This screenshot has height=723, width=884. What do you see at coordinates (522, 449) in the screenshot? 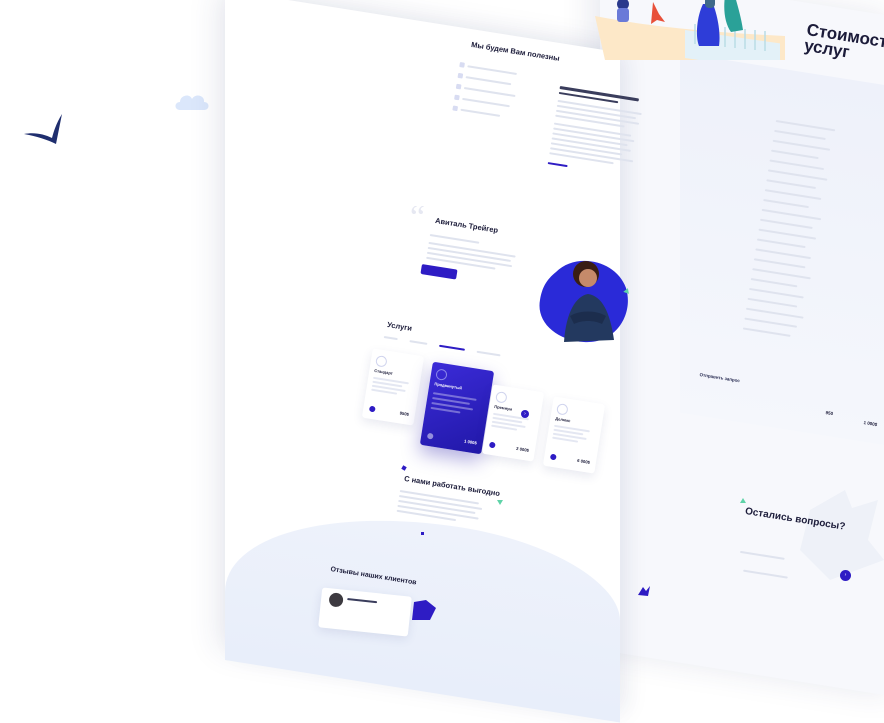
I see `plan-price: 2 000$` at bounding box center [522, 449].